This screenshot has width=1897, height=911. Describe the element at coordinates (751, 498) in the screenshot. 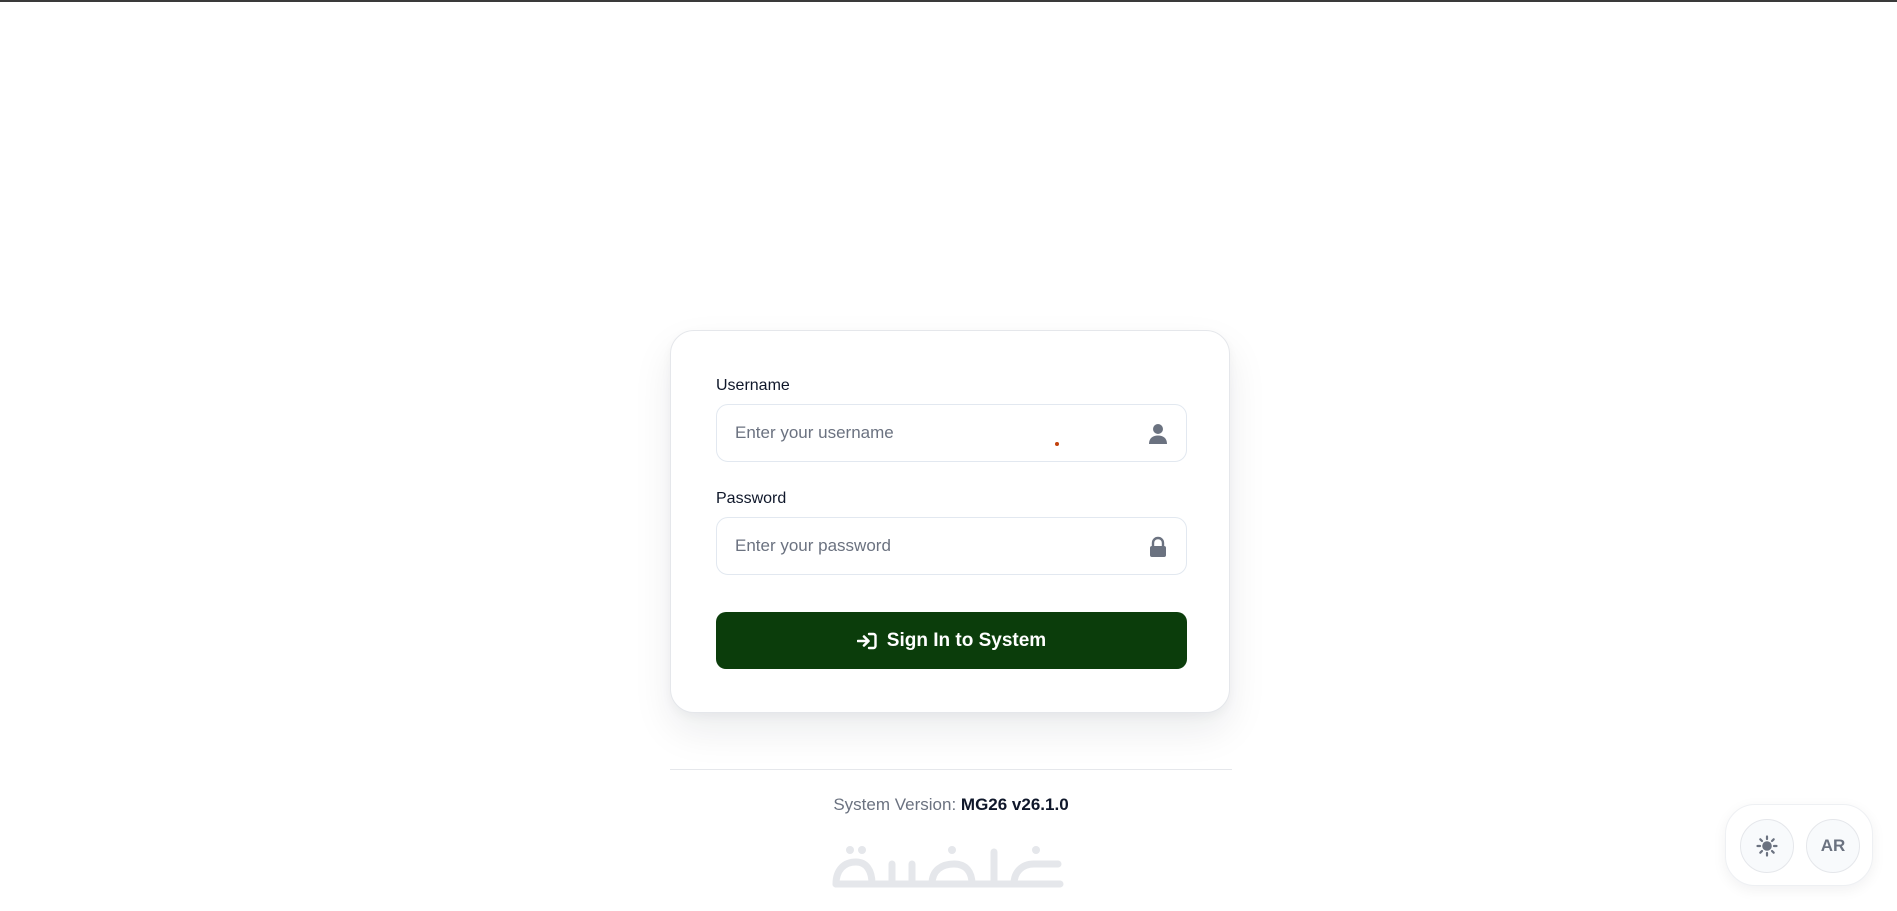

I see `password-label: Password` at that location.